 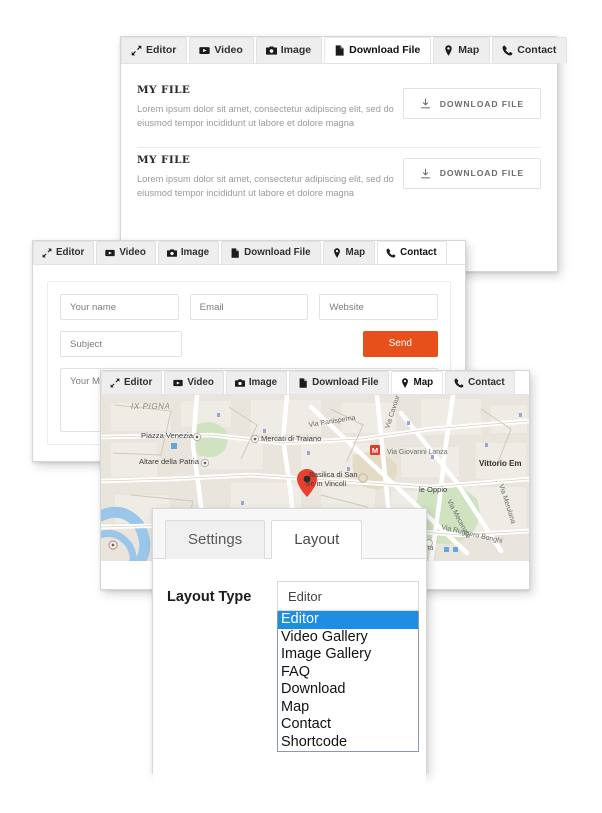 I want to click on option-shortcode: Shortcode, so click(x=348, y=743).